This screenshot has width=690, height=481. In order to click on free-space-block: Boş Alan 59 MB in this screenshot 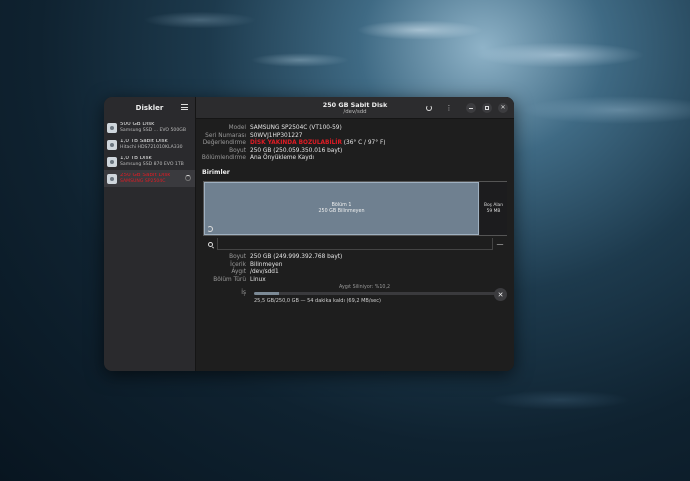, I will do `click(493, 208)`.